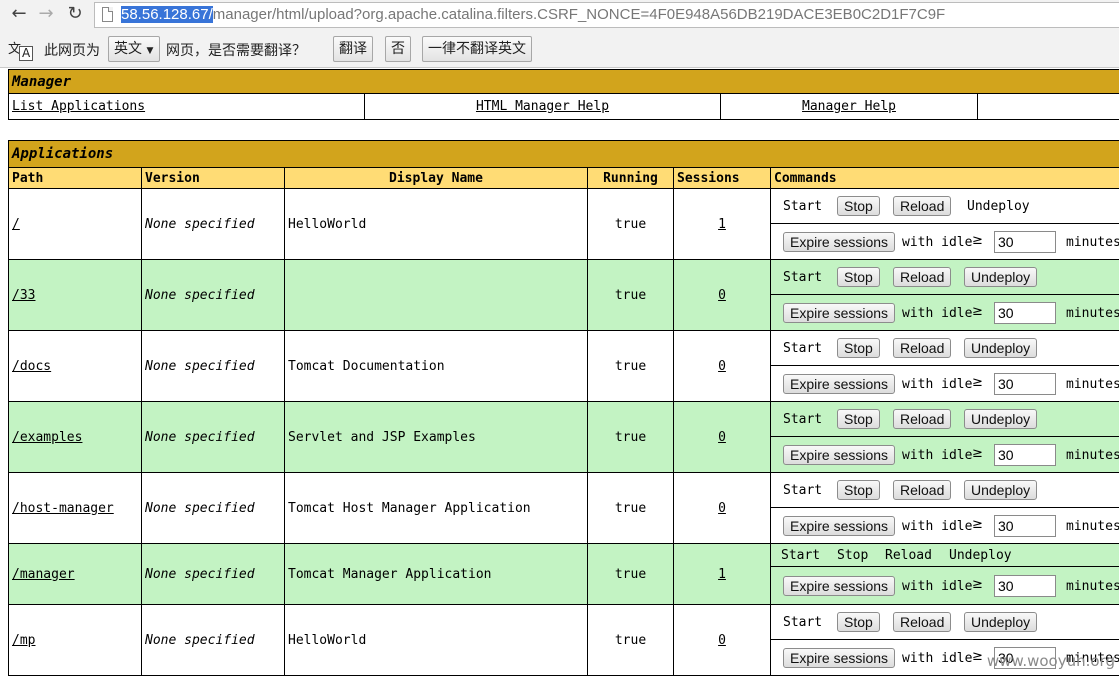  What do you see at coordinates (353, 49) in the screenshot?
I see `translate-button: 翻译` at bounding box center [353, 49].